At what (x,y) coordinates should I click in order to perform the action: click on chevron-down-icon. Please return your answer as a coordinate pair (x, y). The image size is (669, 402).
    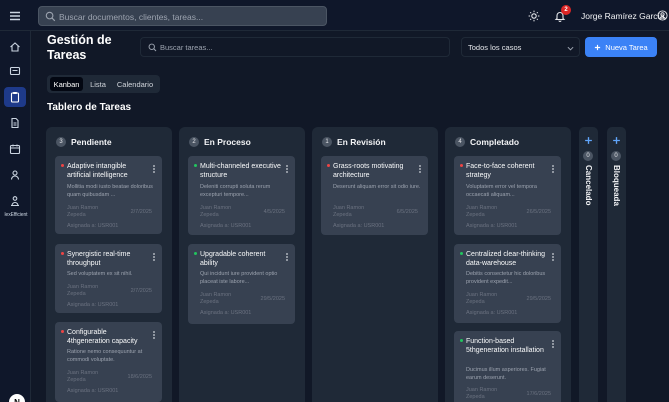
    Looking at the image, I should click on (570, 48).